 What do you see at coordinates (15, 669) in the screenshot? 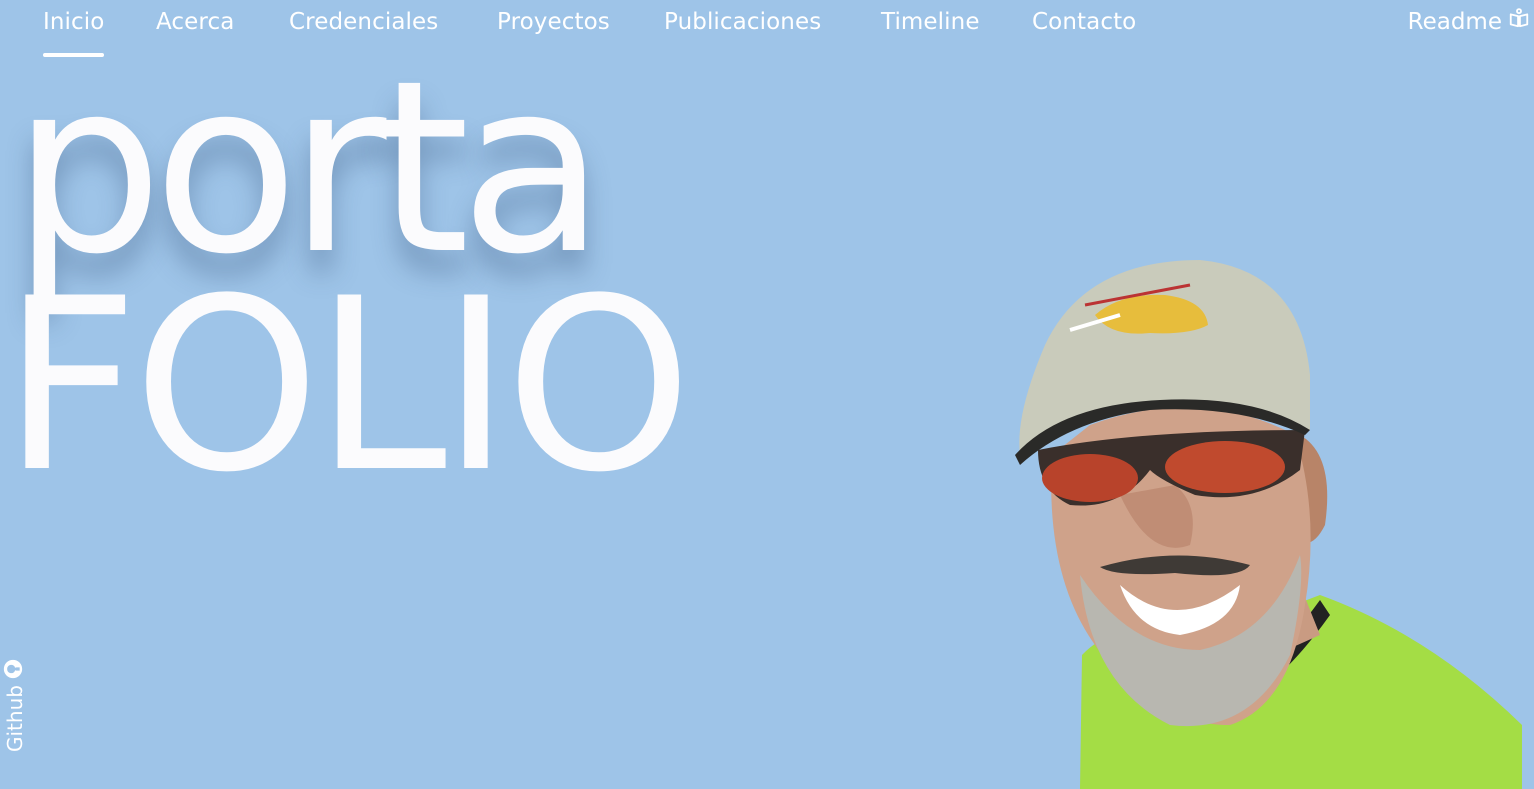
I see `github-icon` at bounding box center [15, 669].